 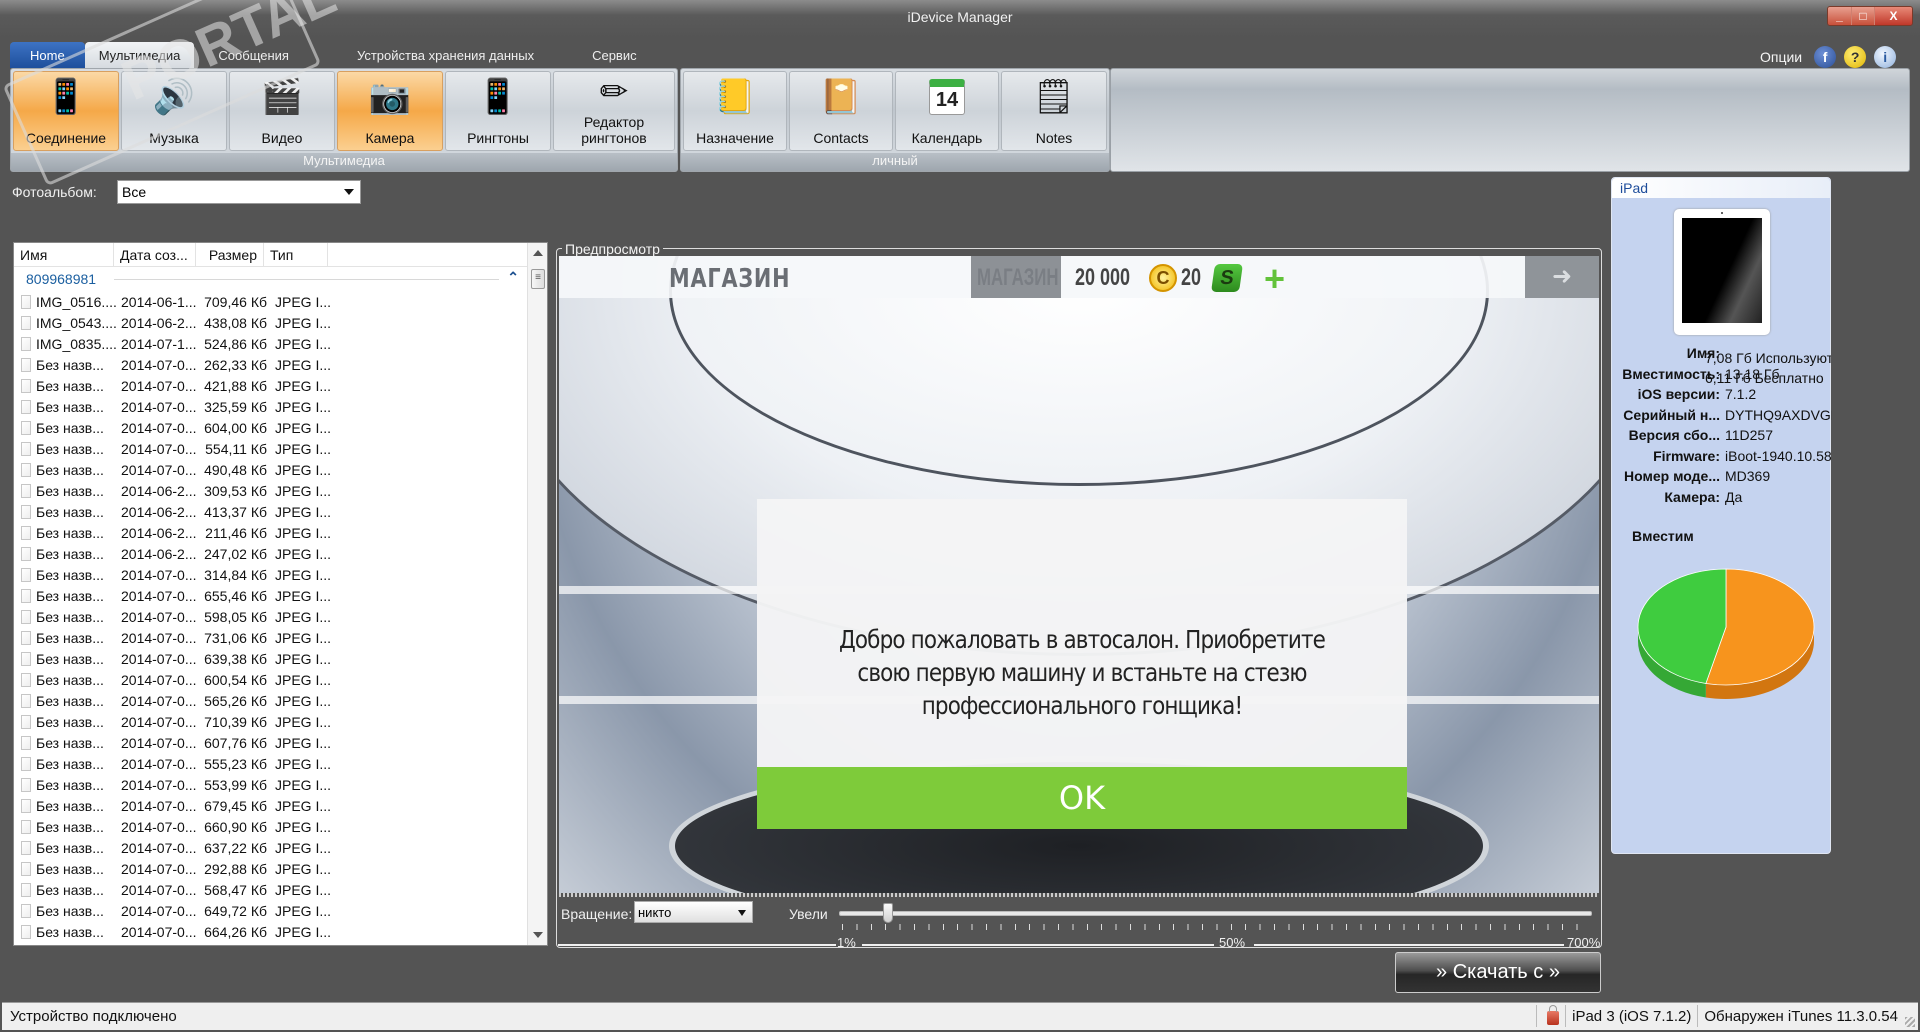 What do you see at coordinates (498, 111) in the screenshot?
I see `ribbon-button-ringtones: 📱 Рингтоны` at bounding box center [498, 111].